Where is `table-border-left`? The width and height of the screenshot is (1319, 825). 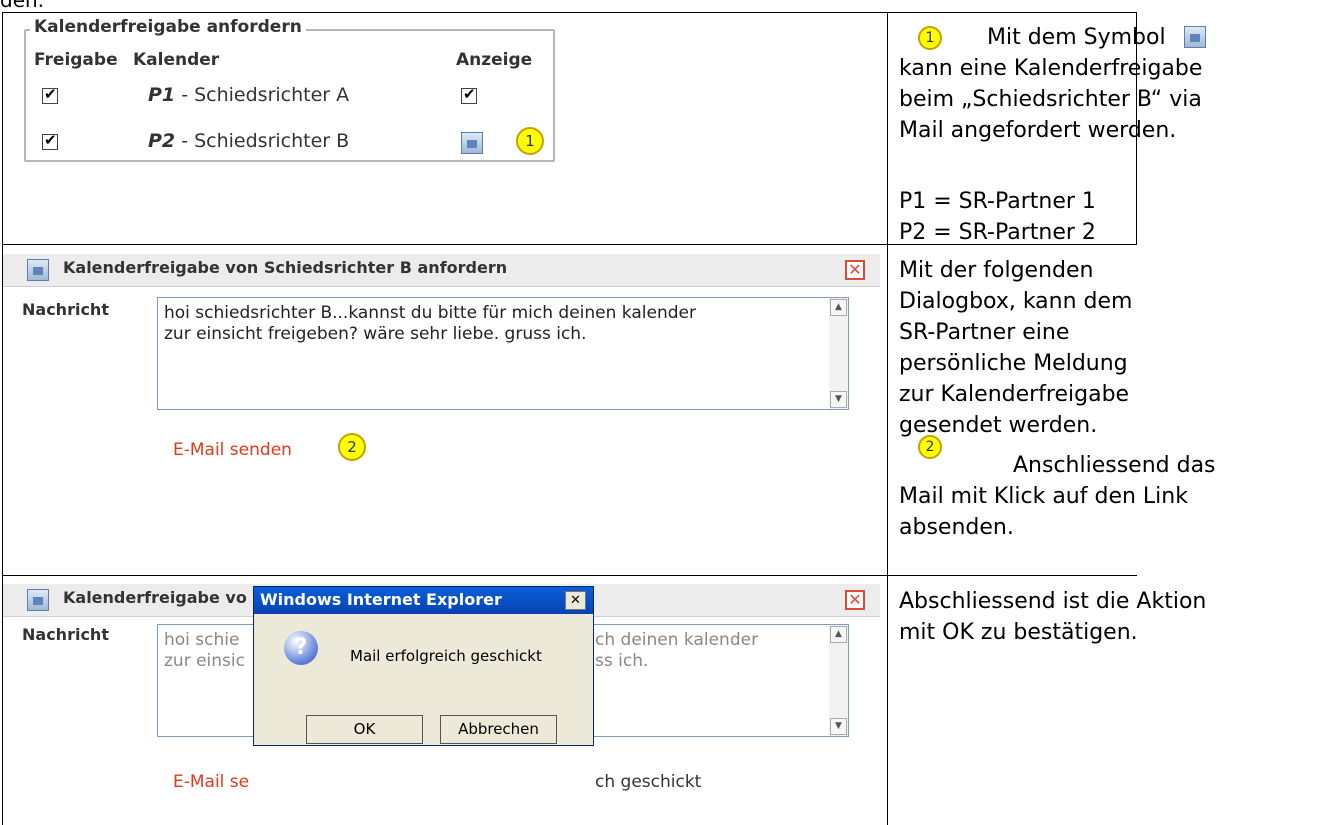 table-border-left is located at coordinates (2, 418).